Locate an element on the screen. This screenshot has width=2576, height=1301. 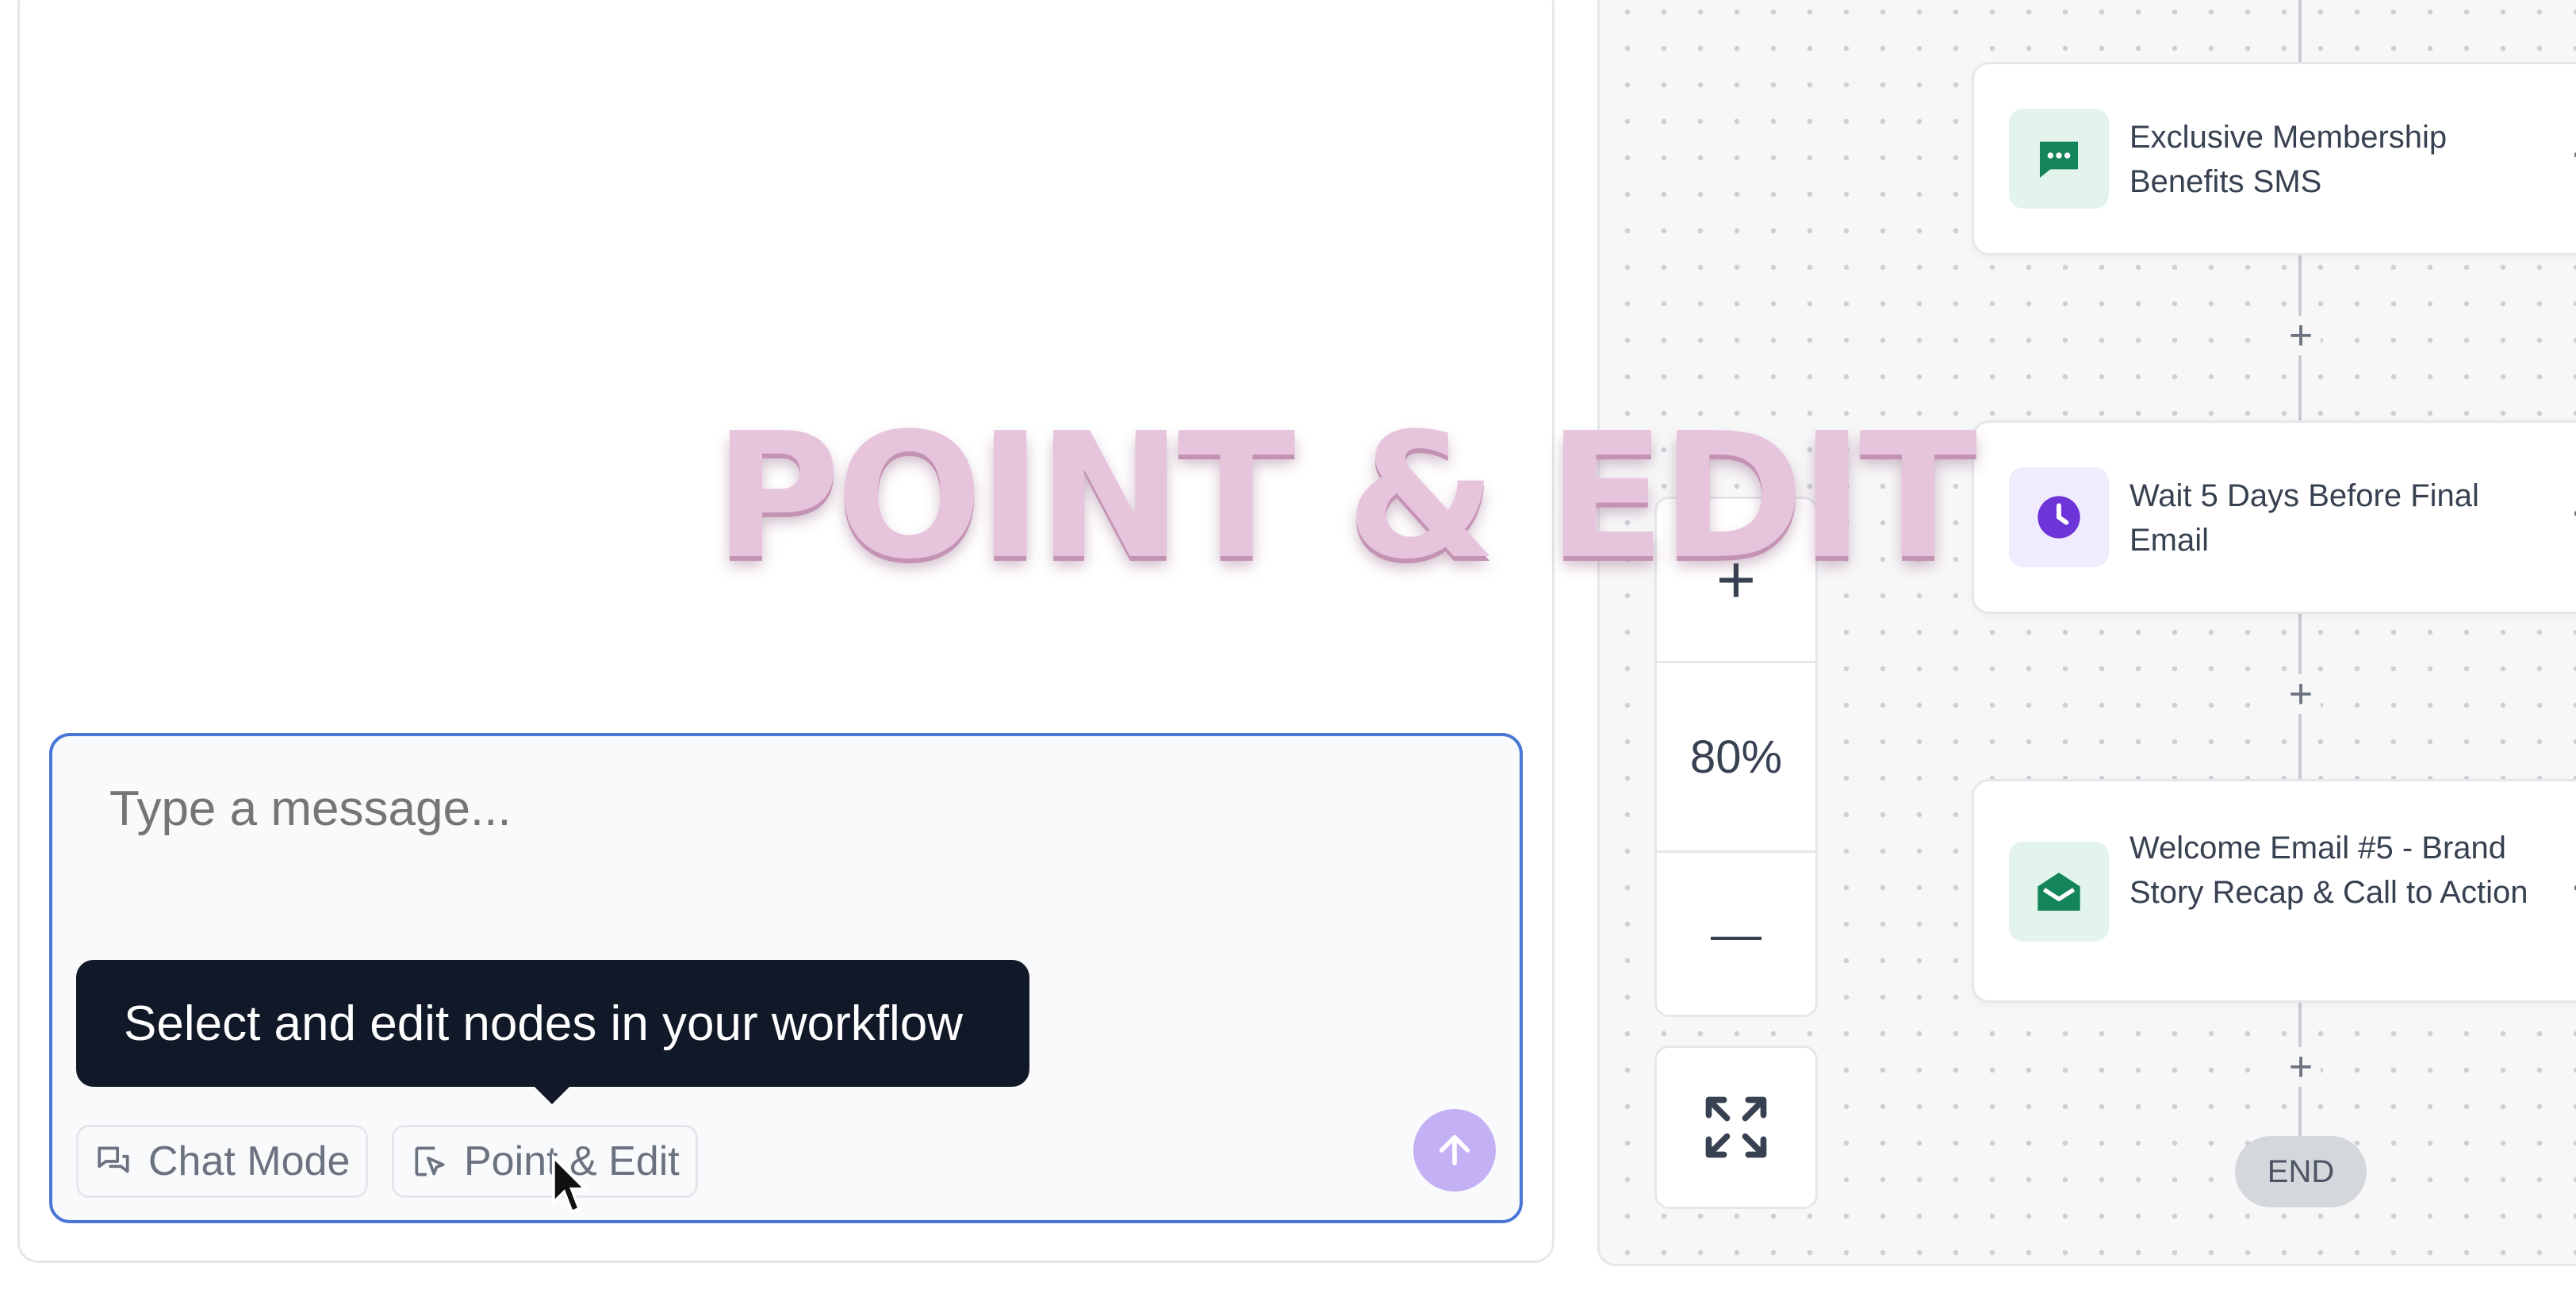
pointer-edit-icon is located at coordinates (430, 1161).